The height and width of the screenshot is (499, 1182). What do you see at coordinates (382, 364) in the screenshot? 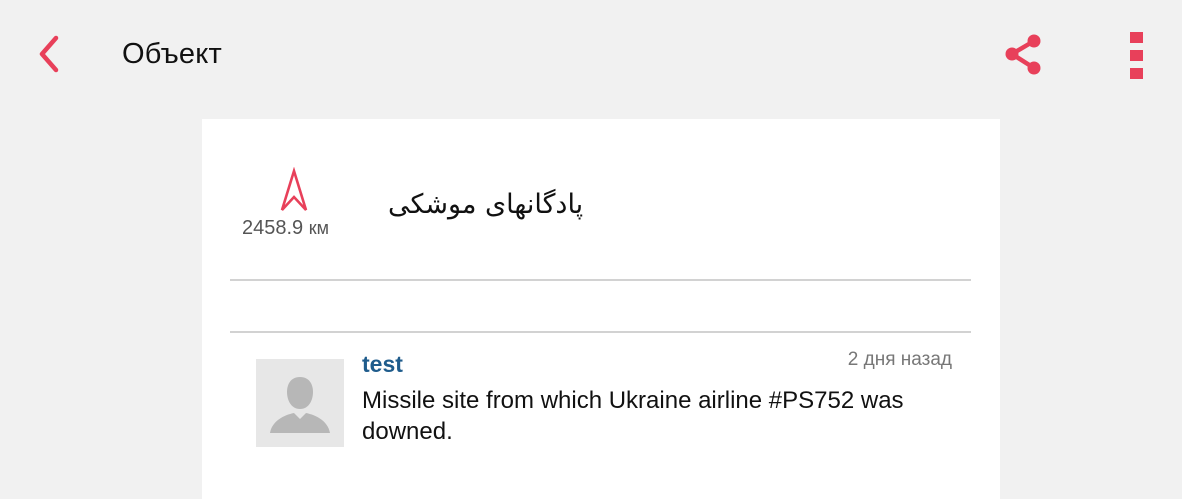
I see `comment-author: test` at bounding box center [382, 364].